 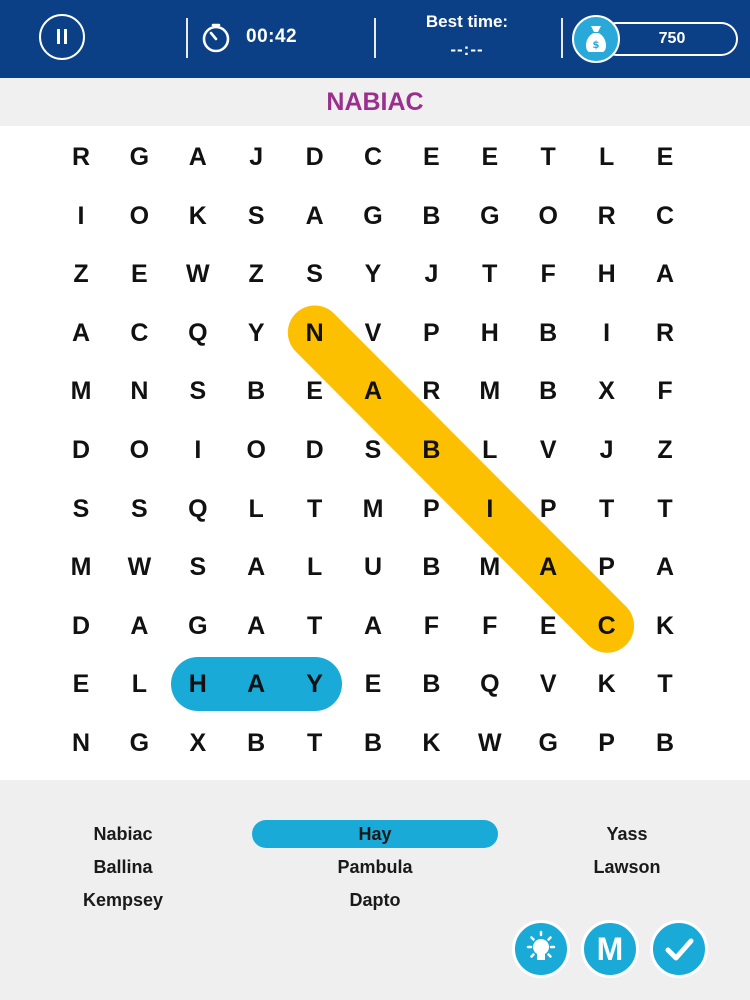 I want to click on confirm-button, so click(x=679, y=949).